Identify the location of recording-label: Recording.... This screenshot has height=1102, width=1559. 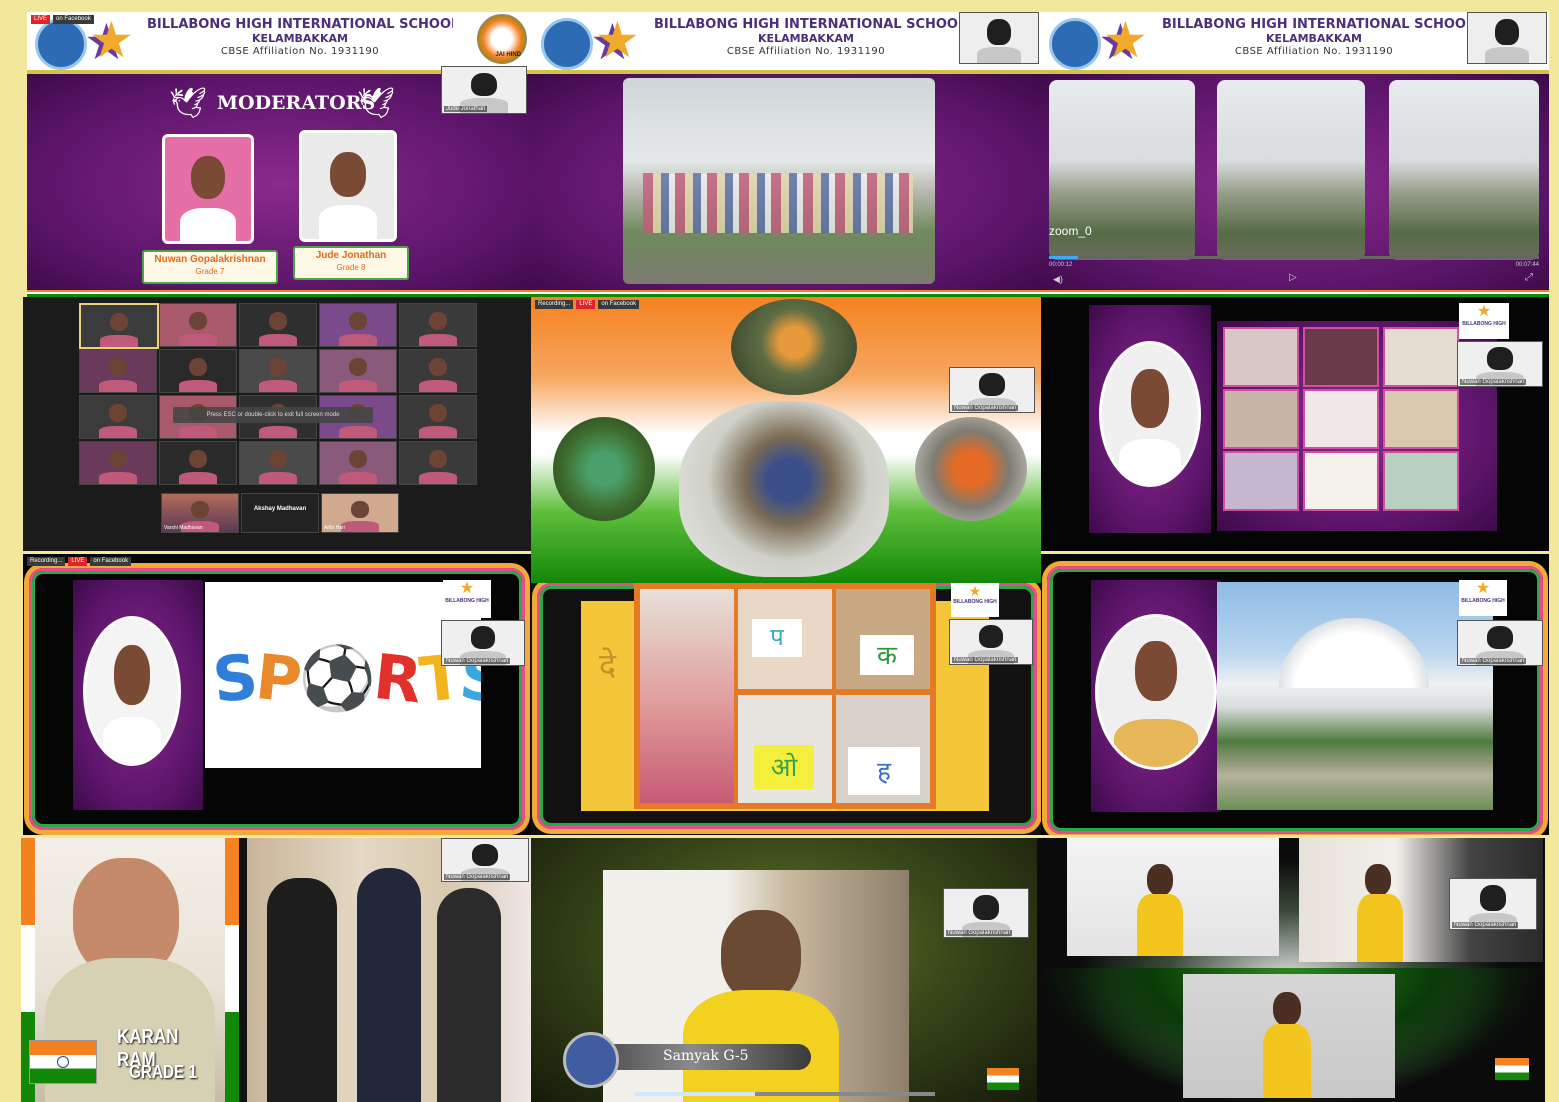
(554, 304).